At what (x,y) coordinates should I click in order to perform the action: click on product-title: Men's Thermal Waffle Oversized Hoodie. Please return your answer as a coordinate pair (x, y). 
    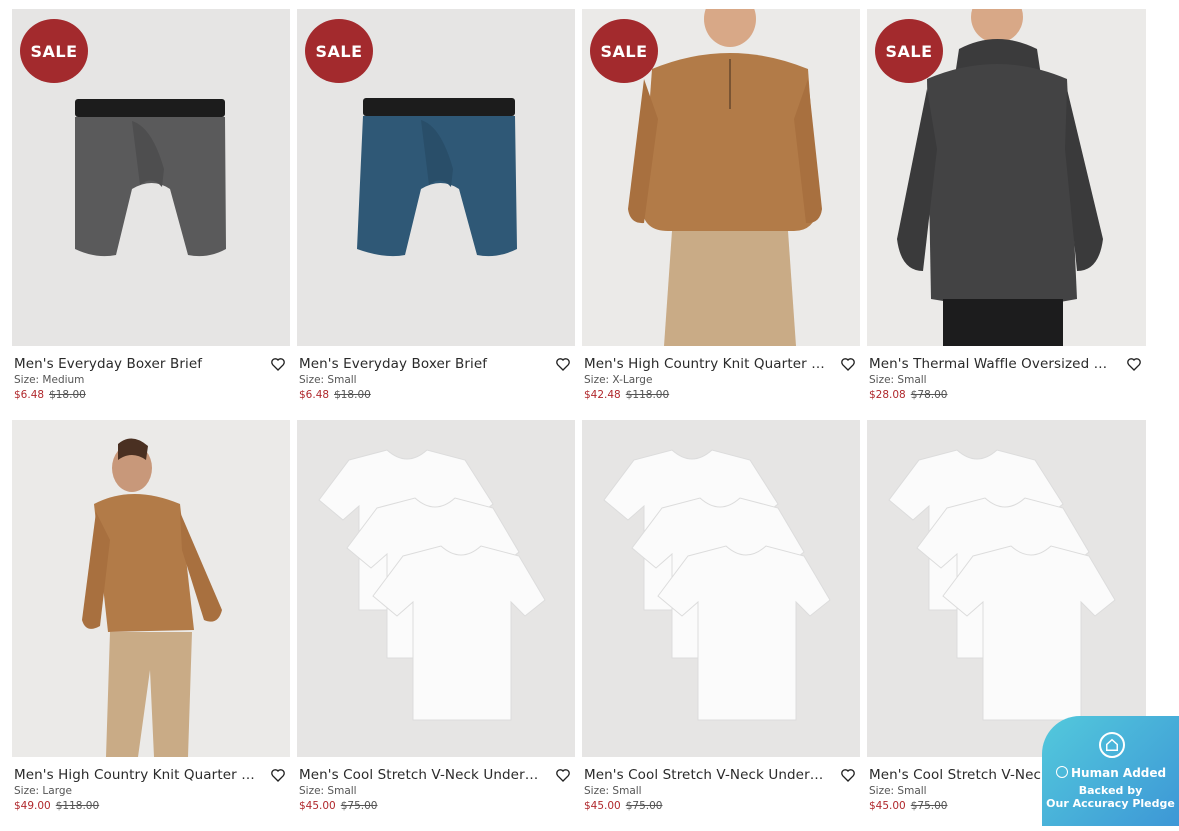
    Looking at the image, I should click on (992, 364).